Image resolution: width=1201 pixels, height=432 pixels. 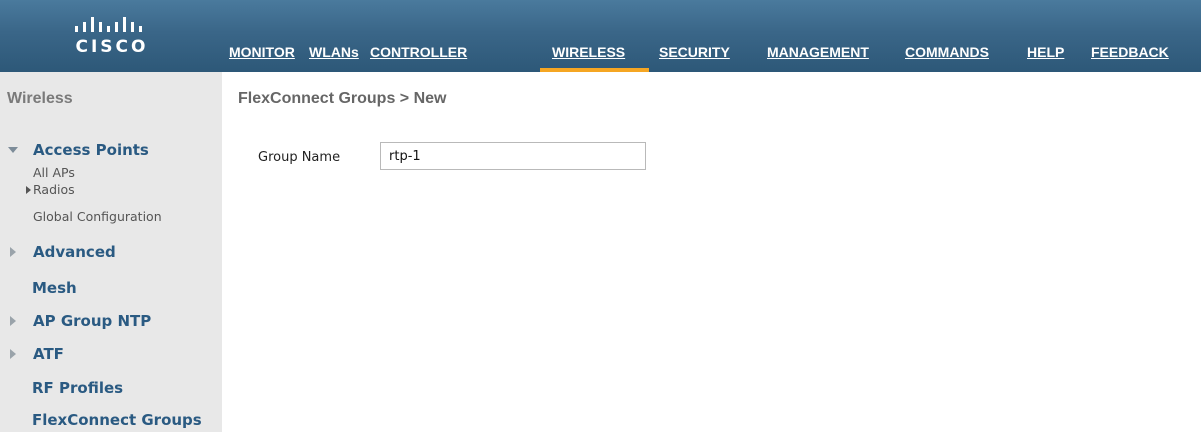 What do you see at coordinates (74, 252) in the screenshot?
I see `sidebar-item-advanced: Advanced` at bounding box center [74, 252].